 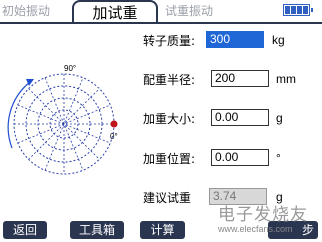 I want to click on tab-initial-vibration: 初始振动, so click(x=26, y=11).